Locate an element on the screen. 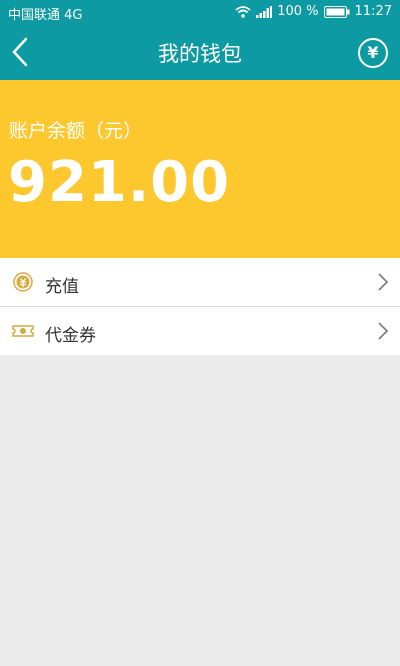 The width and height of the screenshot is (400, 666). balance-label: 账户余额（元） is located at coordinates (76, 131).